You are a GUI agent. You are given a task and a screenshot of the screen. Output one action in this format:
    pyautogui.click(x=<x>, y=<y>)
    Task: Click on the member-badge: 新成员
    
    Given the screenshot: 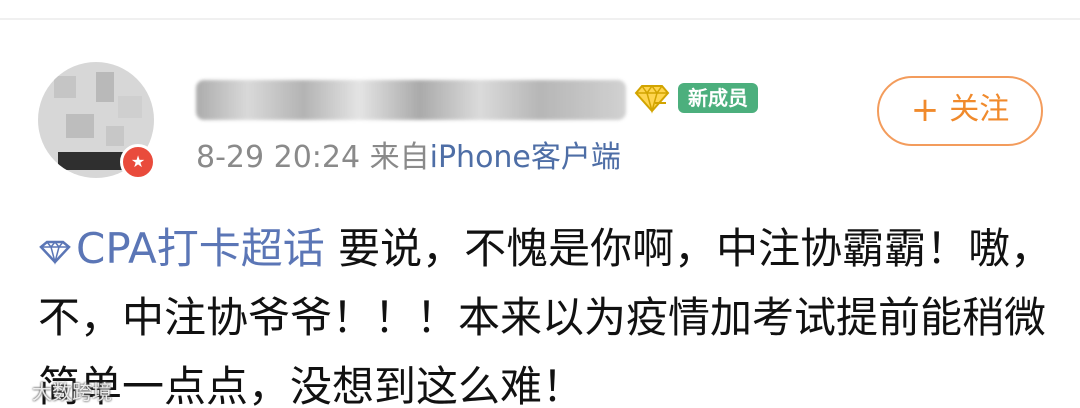 What is the action you would take?
    pyautogui.click(x=718, y=98)
    